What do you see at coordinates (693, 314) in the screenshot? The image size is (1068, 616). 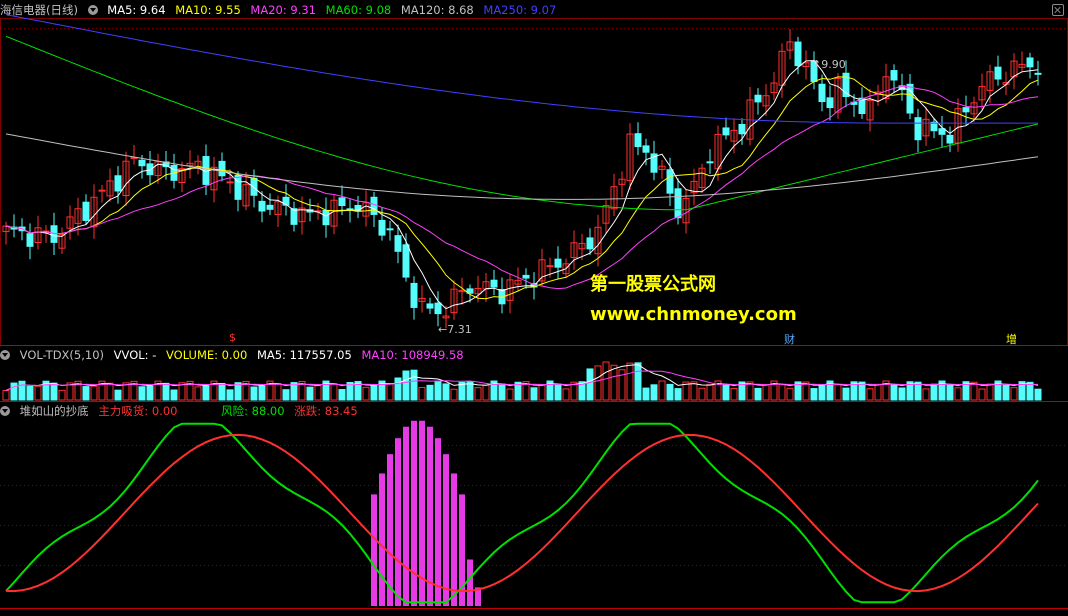 I see `watermark-url: www.chnmoney.com` at bounding box center [693, 314].